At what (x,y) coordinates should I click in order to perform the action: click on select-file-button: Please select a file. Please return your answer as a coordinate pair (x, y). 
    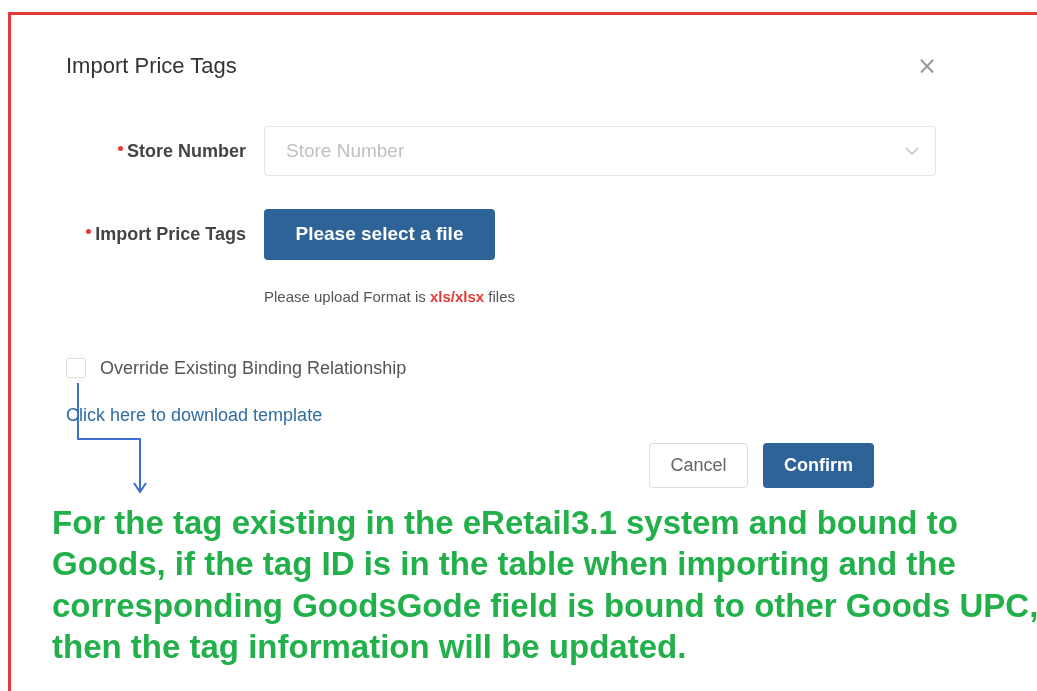
    Looking at the image, I should click on (379, 234).